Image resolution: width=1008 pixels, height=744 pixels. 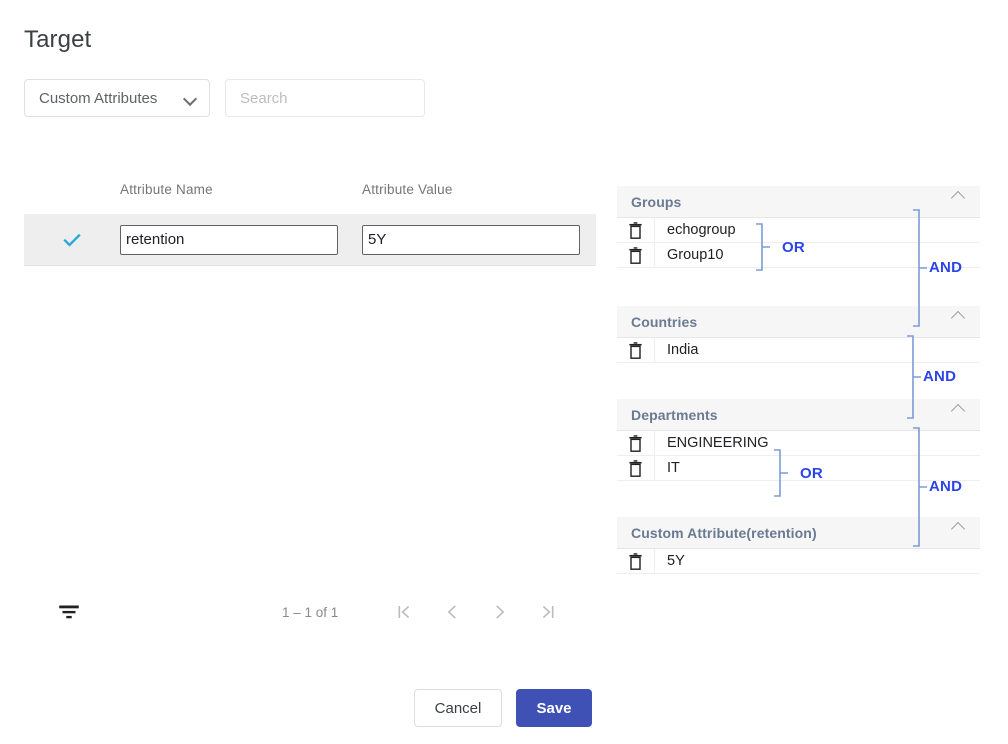 I want to click on attribute-type-select-value: Custom Attributes, so click(x=98, y=98).